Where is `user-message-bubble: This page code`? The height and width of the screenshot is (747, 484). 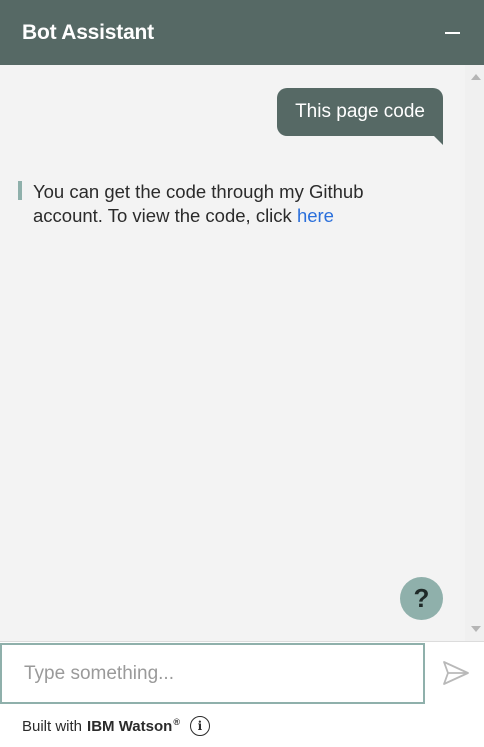
user-message-bubble: This page code is located at coordinates (360, 116).